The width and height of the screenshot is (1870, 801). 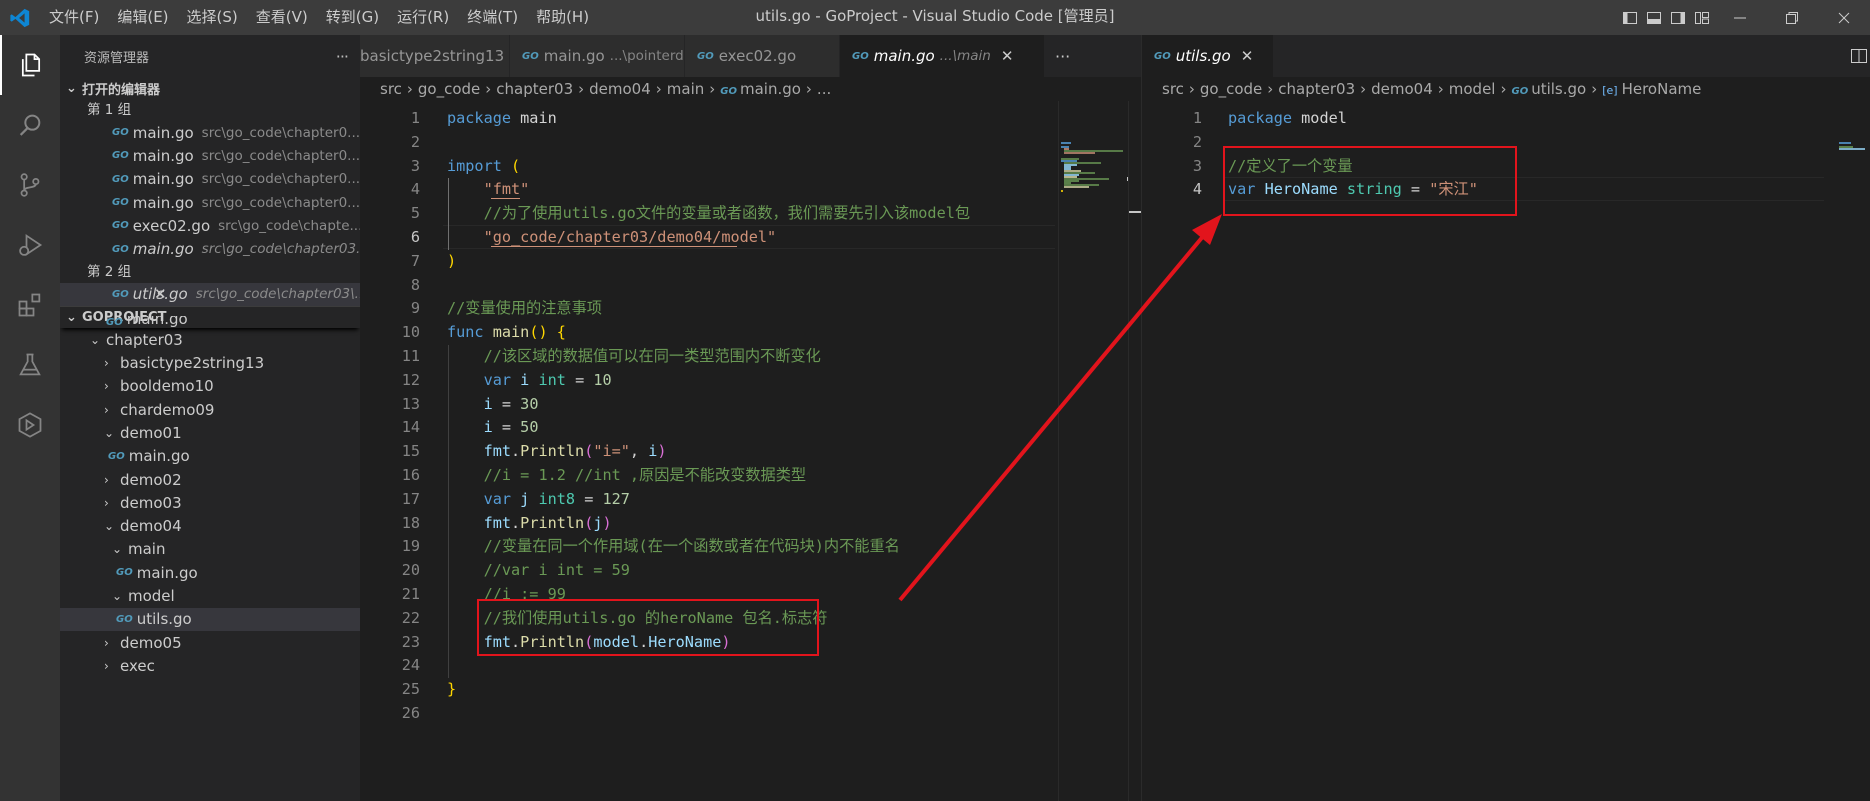 I want to click on minimize-icon, so click(x=1740, y=17).